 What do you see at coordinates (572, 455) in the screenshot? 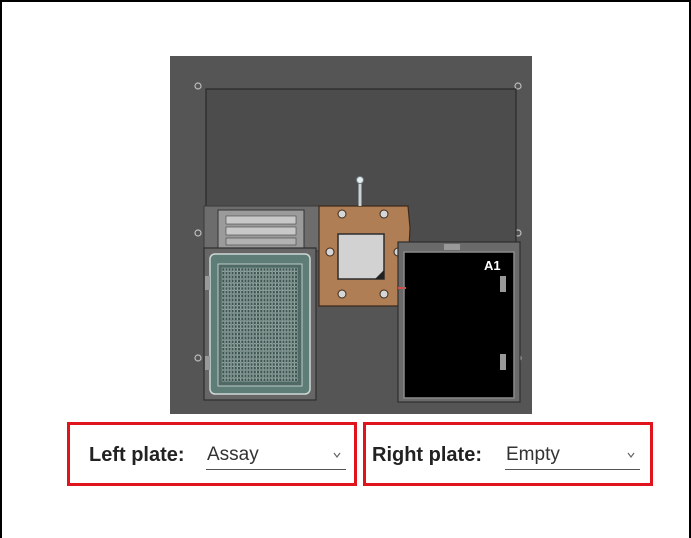
I see `right-plate-select: Empty` at bounding box center [572, 455].